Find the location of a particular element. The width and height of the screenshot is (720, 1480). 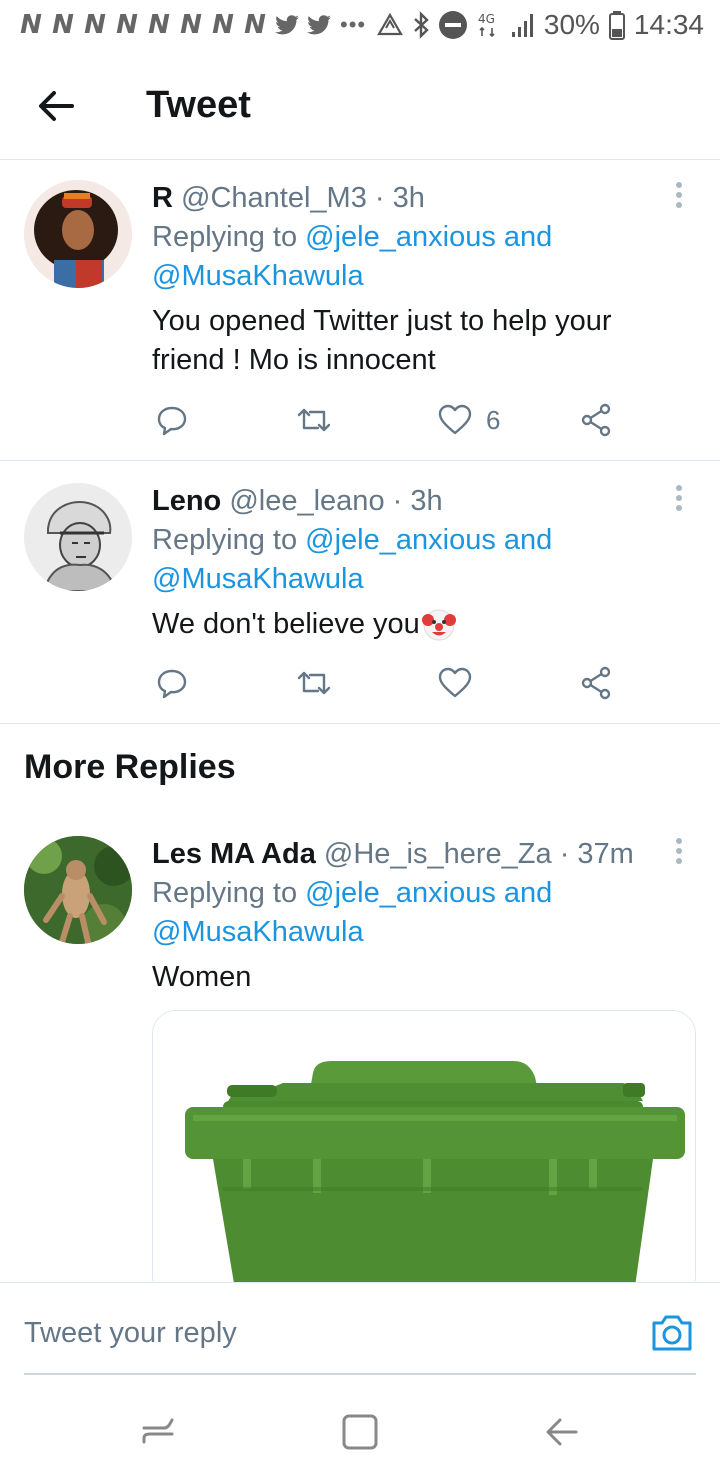

tweet-meta: R @Chantel_M3 · 3h is located at coordinates (412, 198).